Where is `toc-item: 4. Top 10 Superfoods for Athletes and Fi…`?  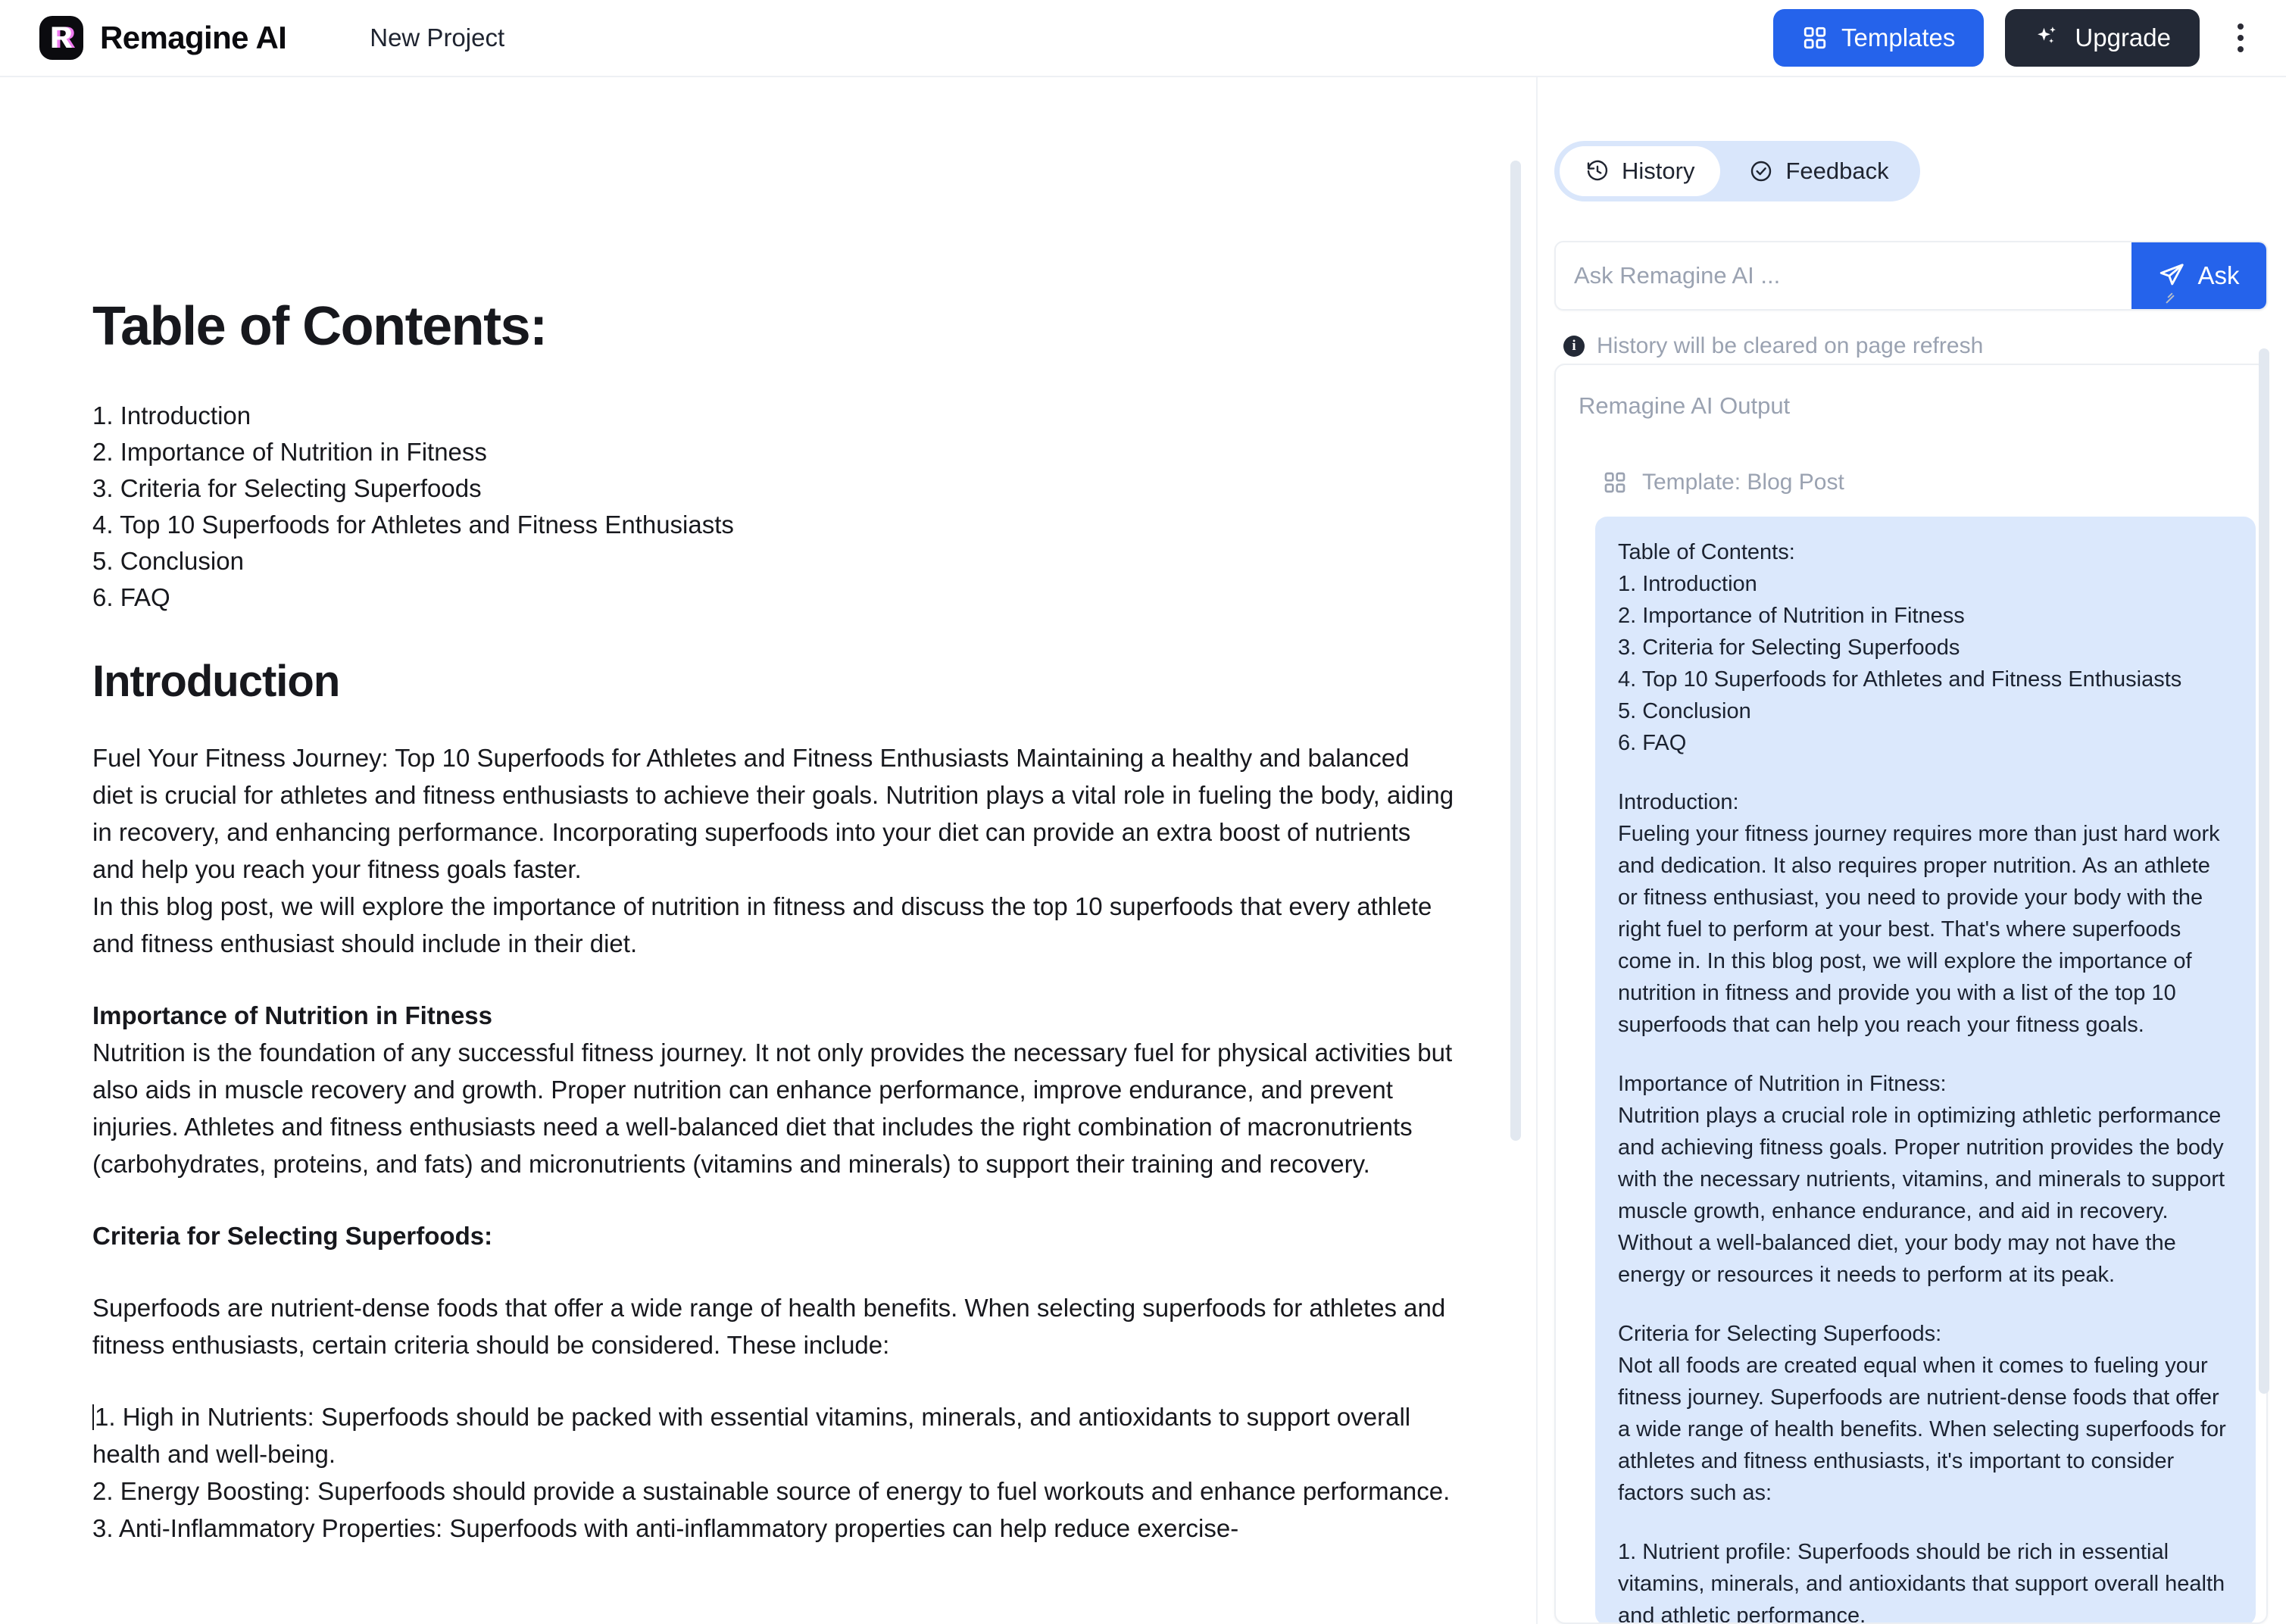 toc-item: 4. Top 10 Superfoods for Athletes and Fi… is located at coordinates (413, 525).